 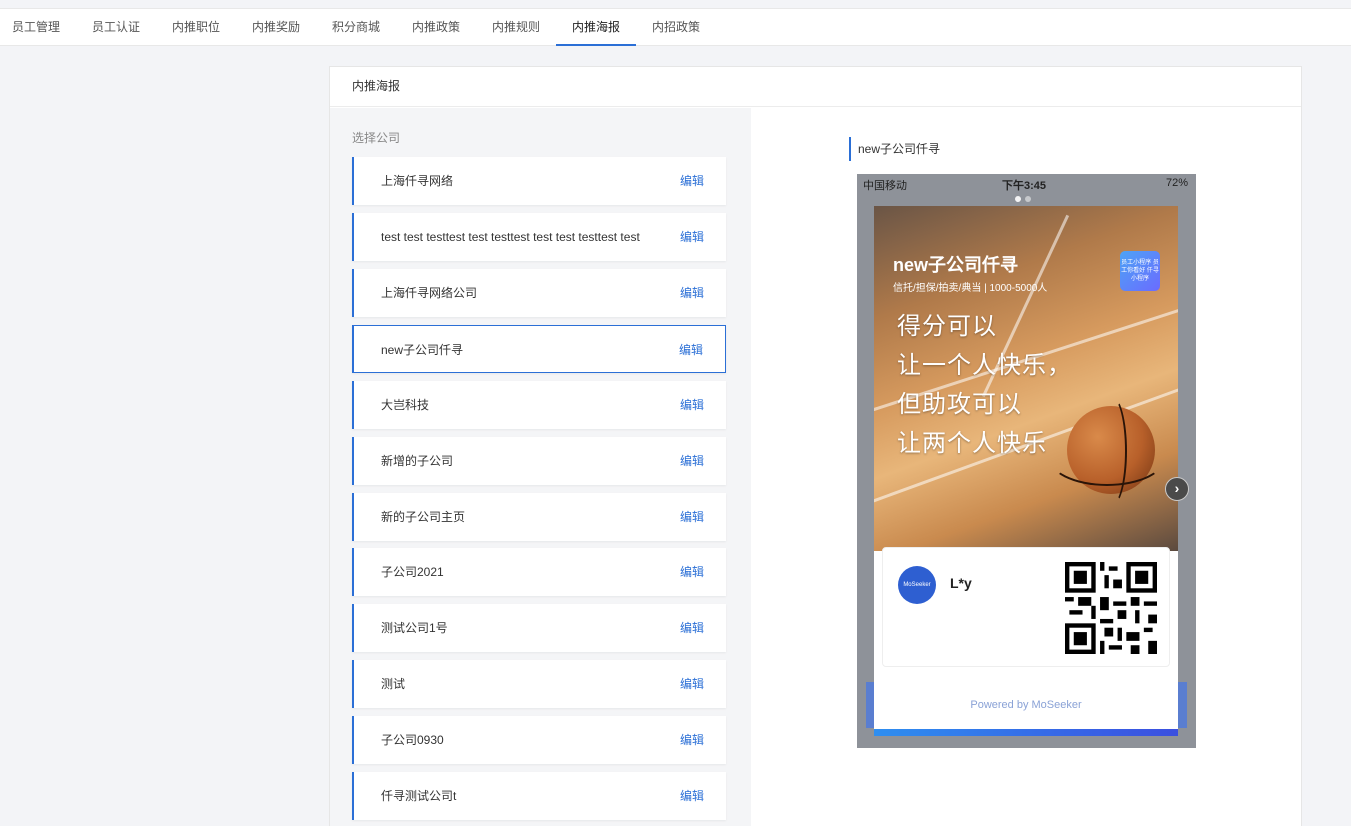 What do you see at coordinates (539, 684) in the screenshot?
I see `company-item: 测试 编辑` at bounding box center [539, 684].